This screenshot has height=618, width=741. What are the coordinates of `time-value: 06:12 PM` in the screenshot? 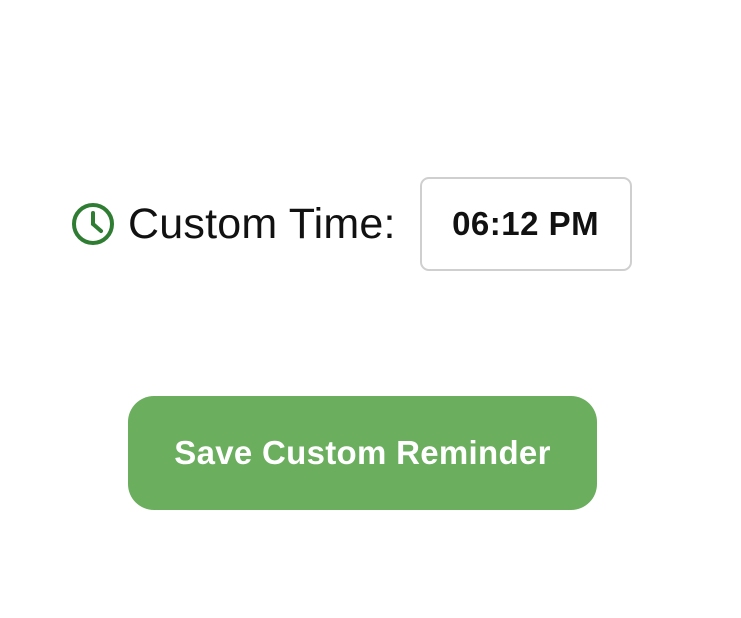 It's located at (526, 223).